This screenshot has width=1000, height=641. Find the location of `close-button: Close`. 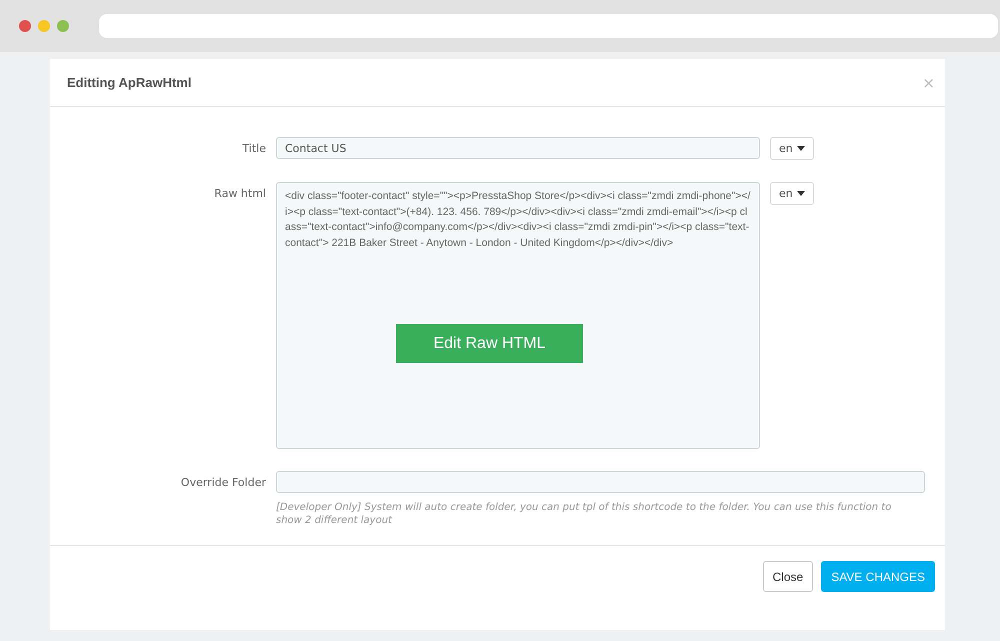

close-button: Close is located at coordinates (788, 576).